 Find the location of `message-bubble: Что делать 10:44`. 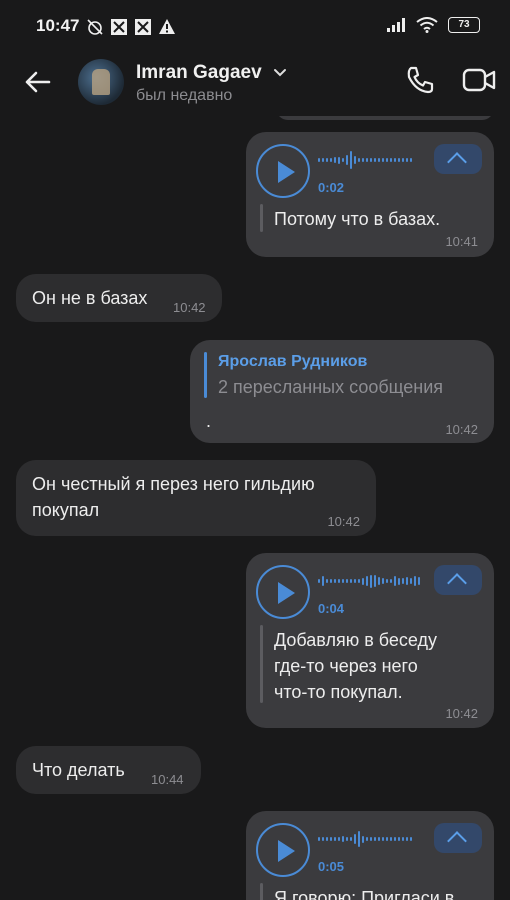

message-bubble: Что делать 10:44 is located at coordinates (108, 770).